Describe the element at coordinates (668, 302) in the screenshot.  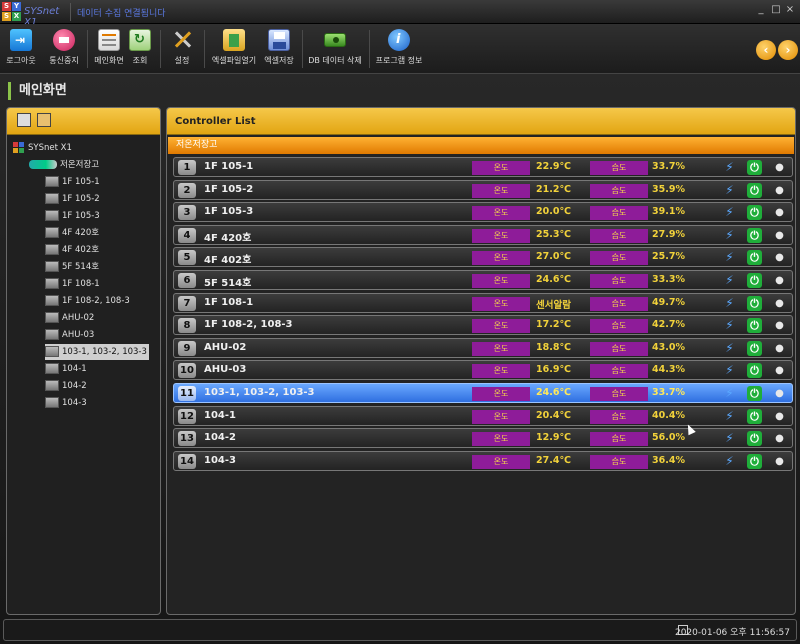
I see `humidity-value: 49.7%` at that location.